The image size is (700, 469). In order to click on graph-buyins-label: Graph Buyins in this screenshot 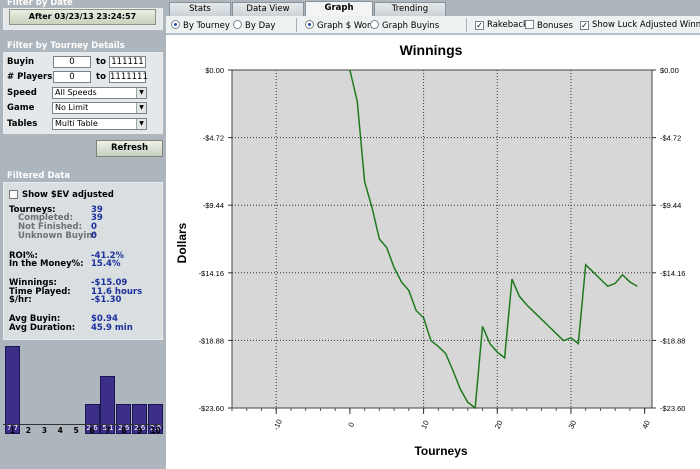, I will do `click(411, 26)`.